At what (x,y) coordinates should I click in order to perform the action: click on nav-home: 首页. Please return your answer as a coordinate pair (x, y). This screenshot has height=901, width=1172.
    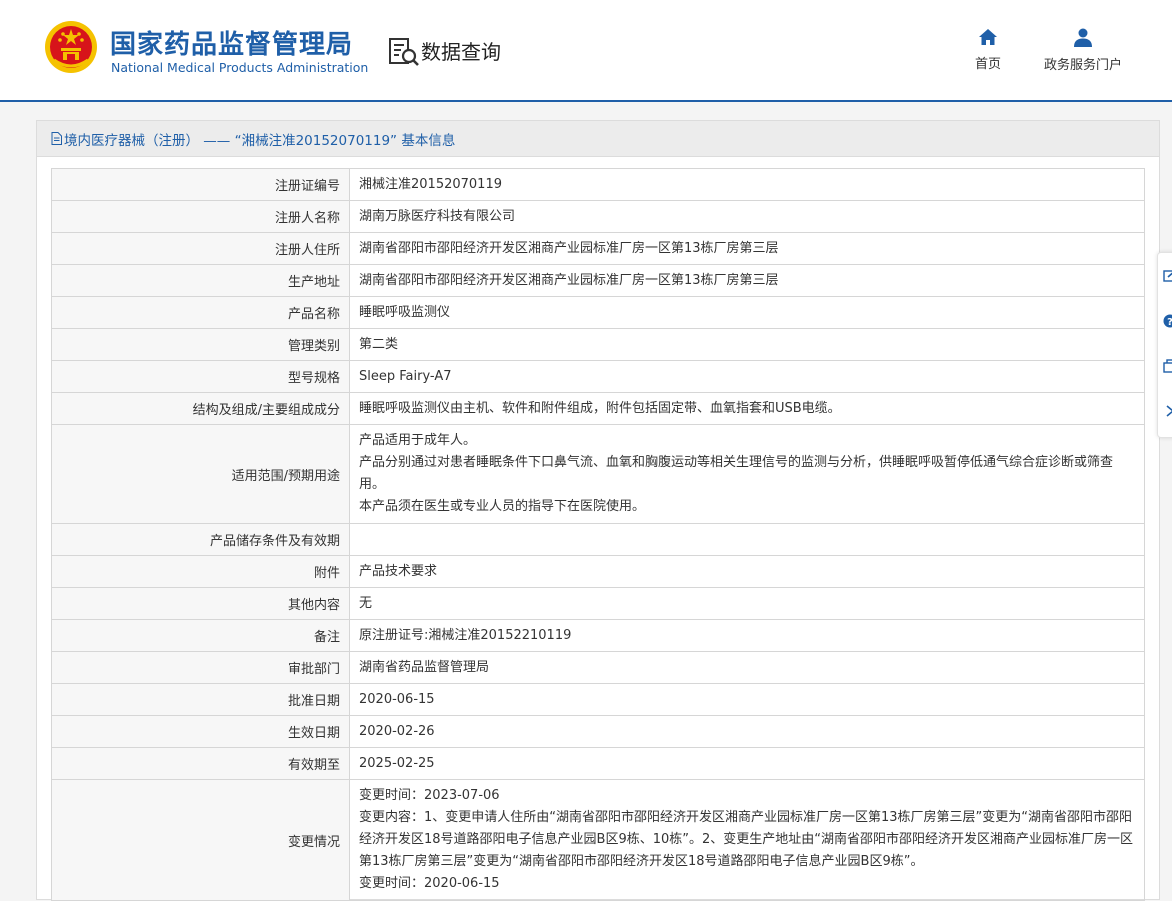
    Looking at the image, I should click on (988, 50).